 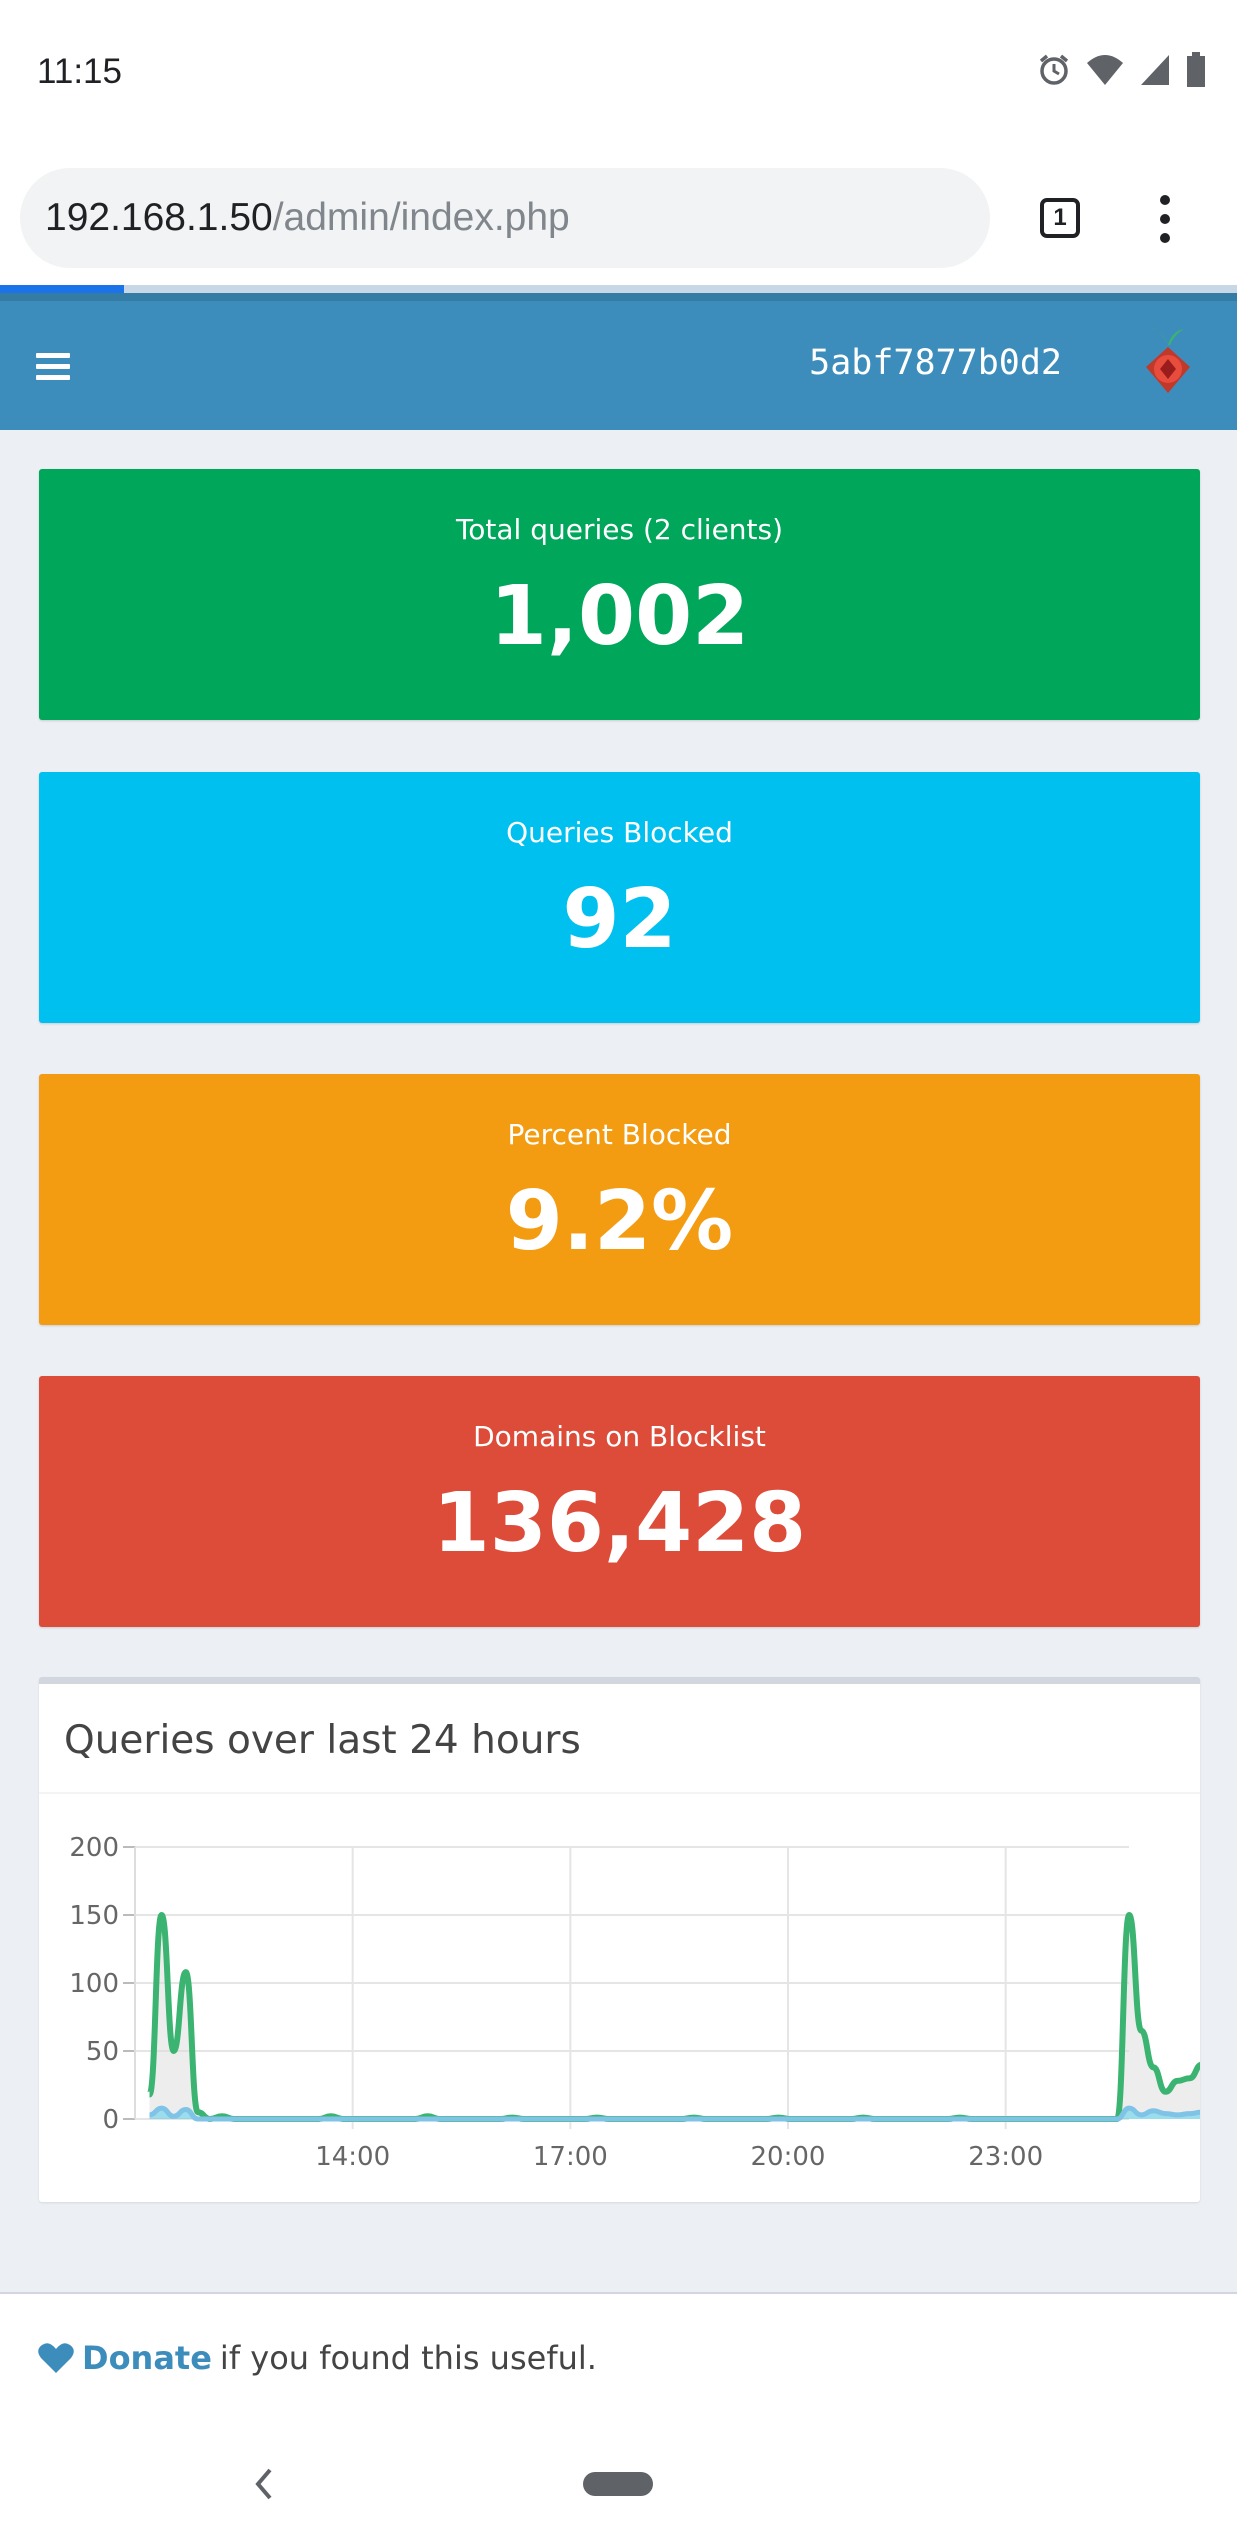 I want to click on y-tick-label: 100, so click(x=94, y=1984).